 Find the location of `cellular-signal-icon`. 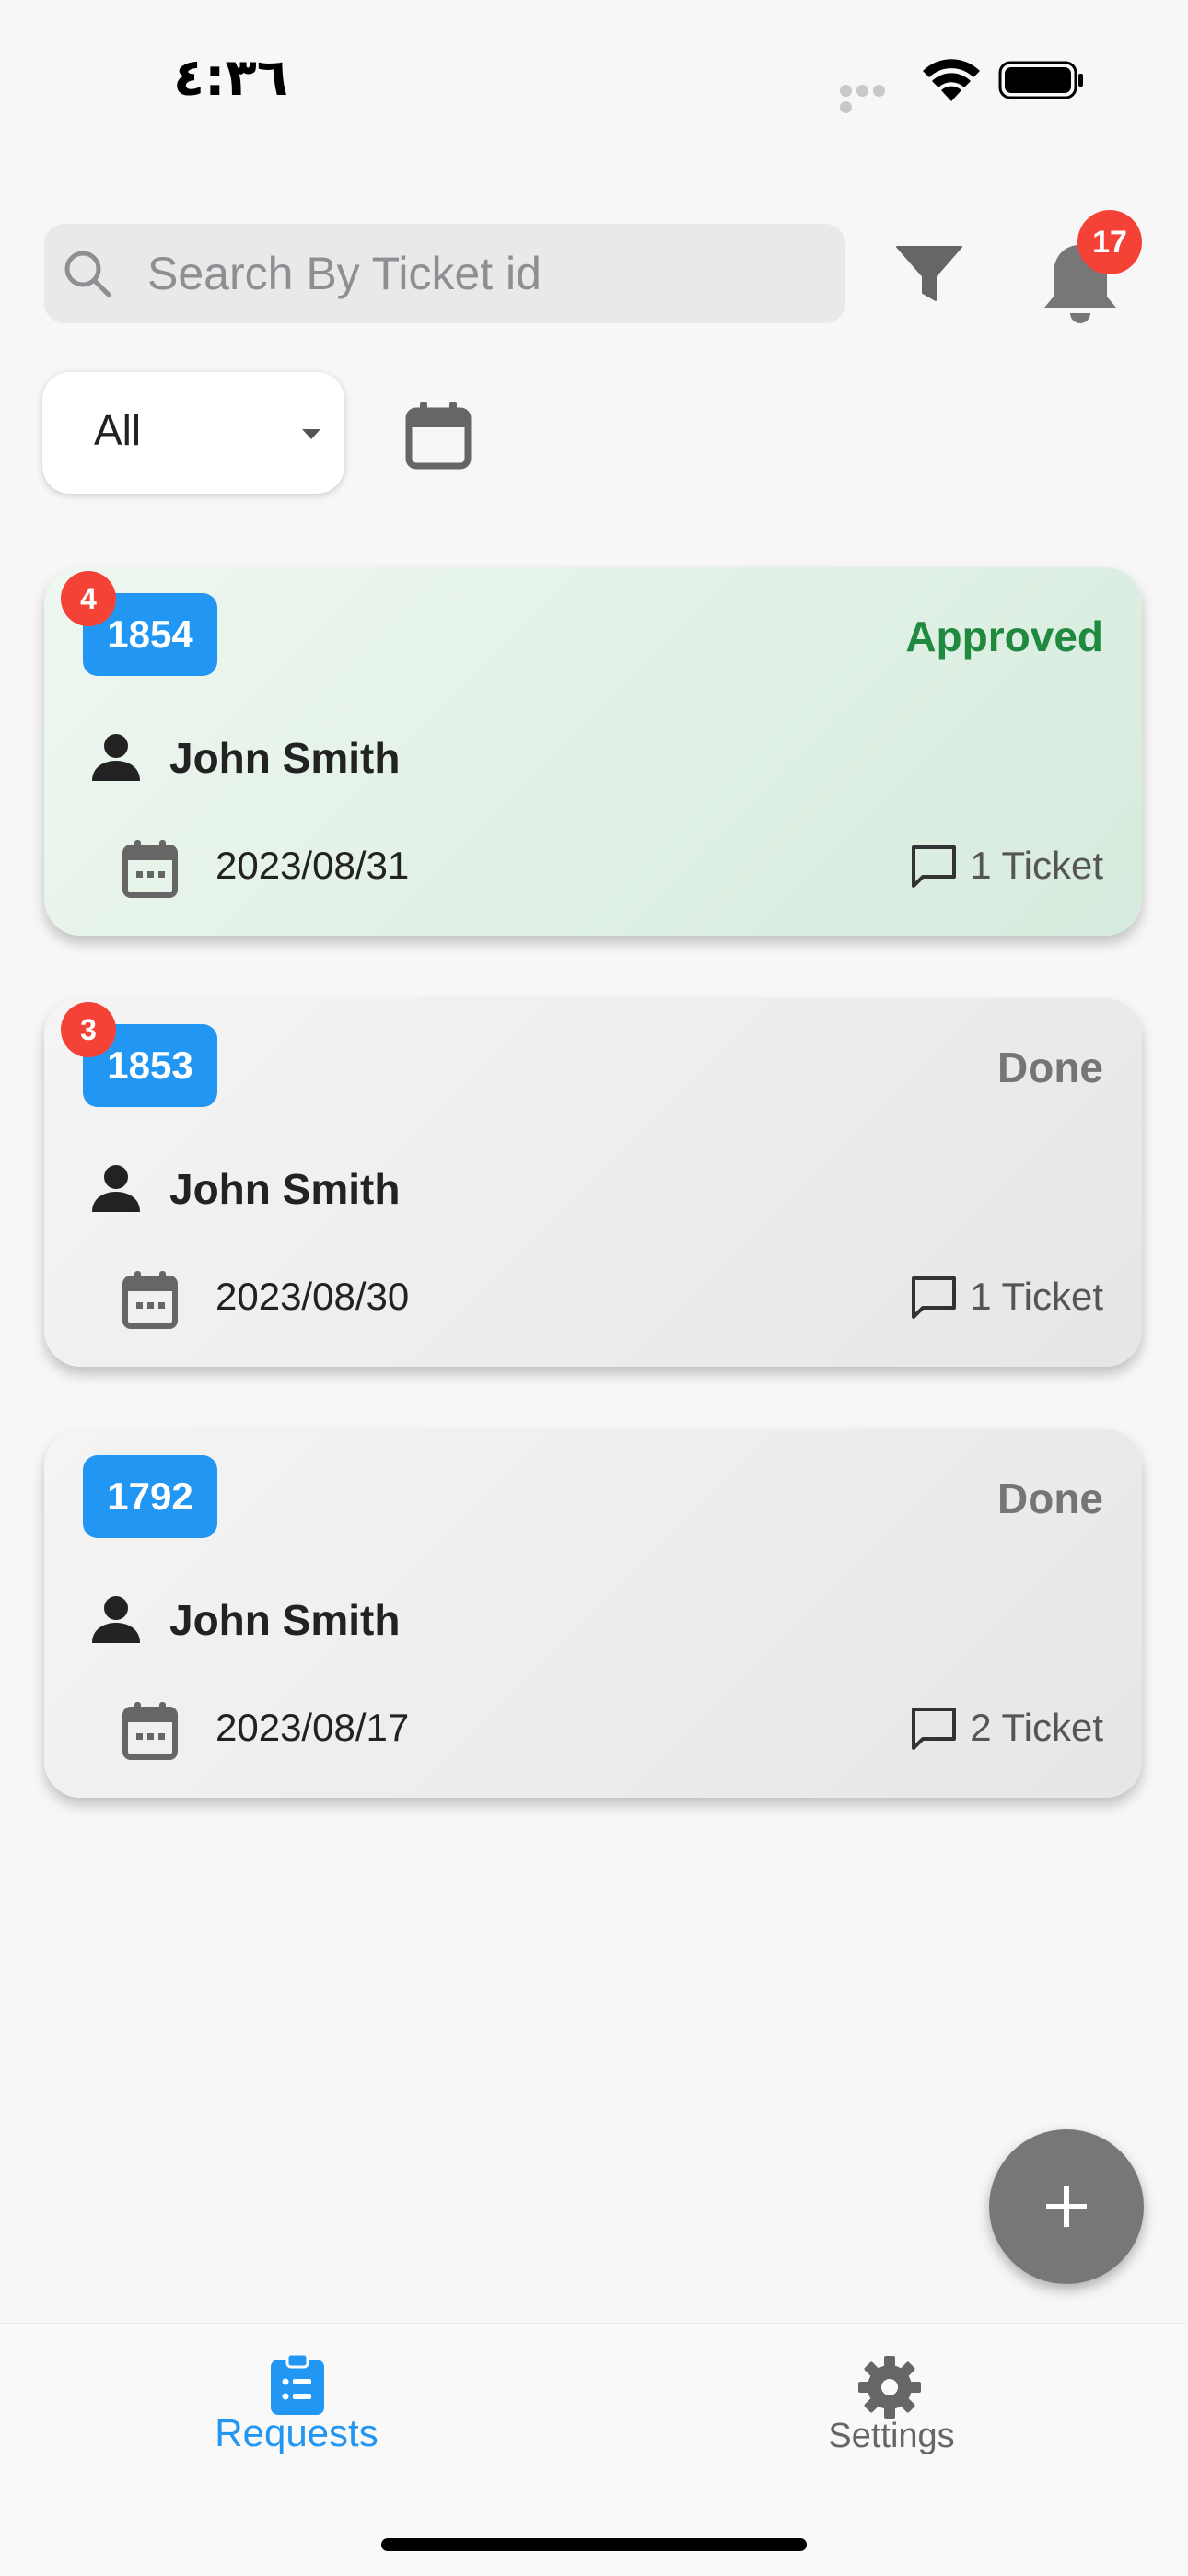

cellular-signal-icon is located at coordinates (872, 99).